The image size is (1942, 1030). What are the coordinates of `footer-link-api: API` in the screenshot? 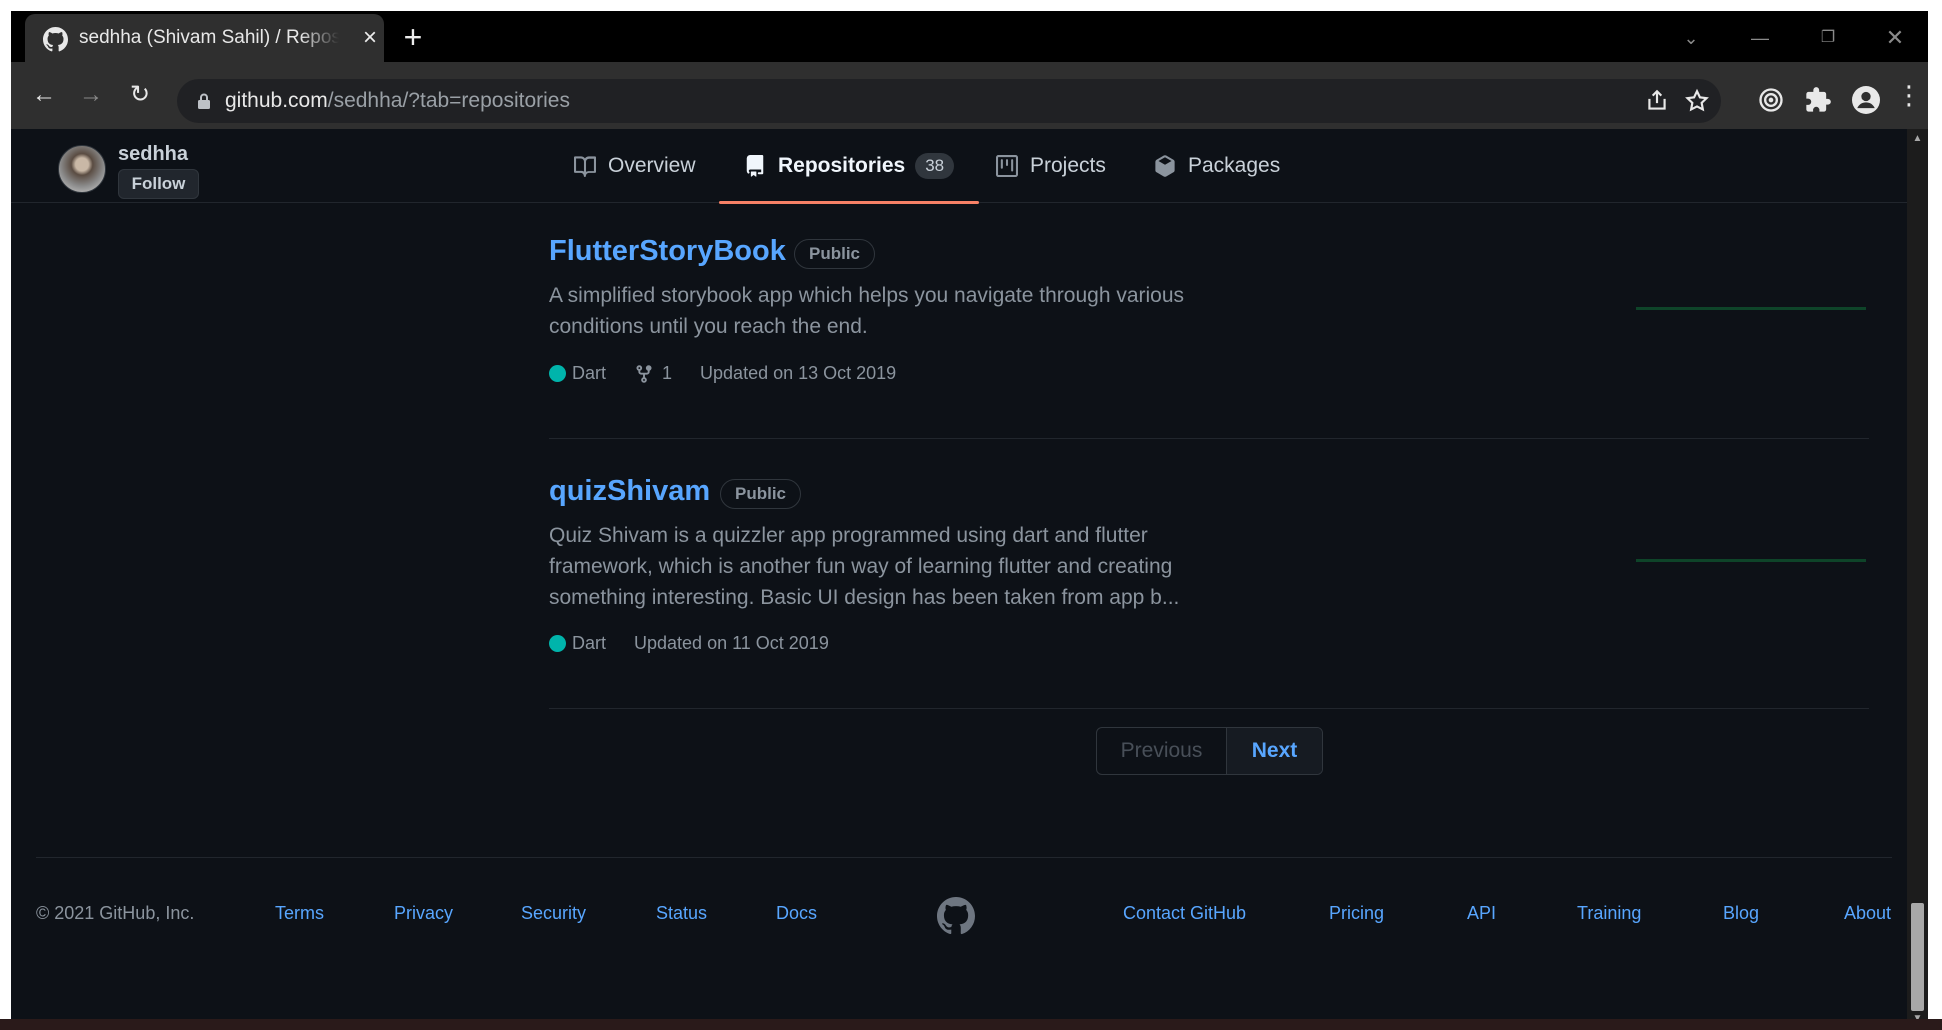 It's located at (1481, 913).